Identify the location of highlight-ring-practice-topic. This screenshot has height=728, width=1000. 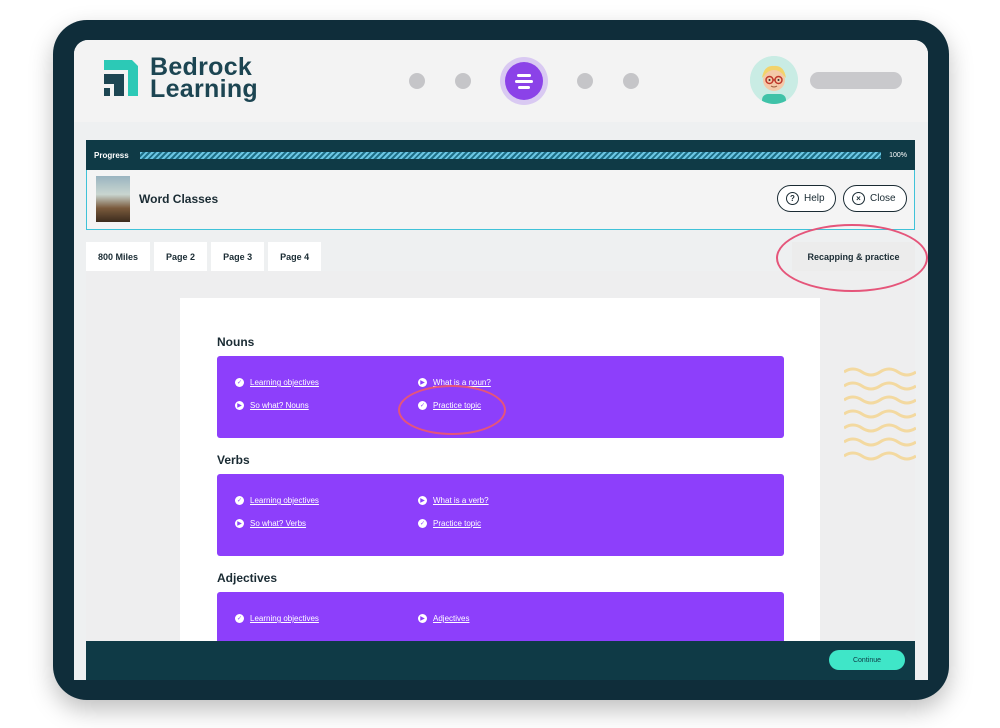
(452, 410).